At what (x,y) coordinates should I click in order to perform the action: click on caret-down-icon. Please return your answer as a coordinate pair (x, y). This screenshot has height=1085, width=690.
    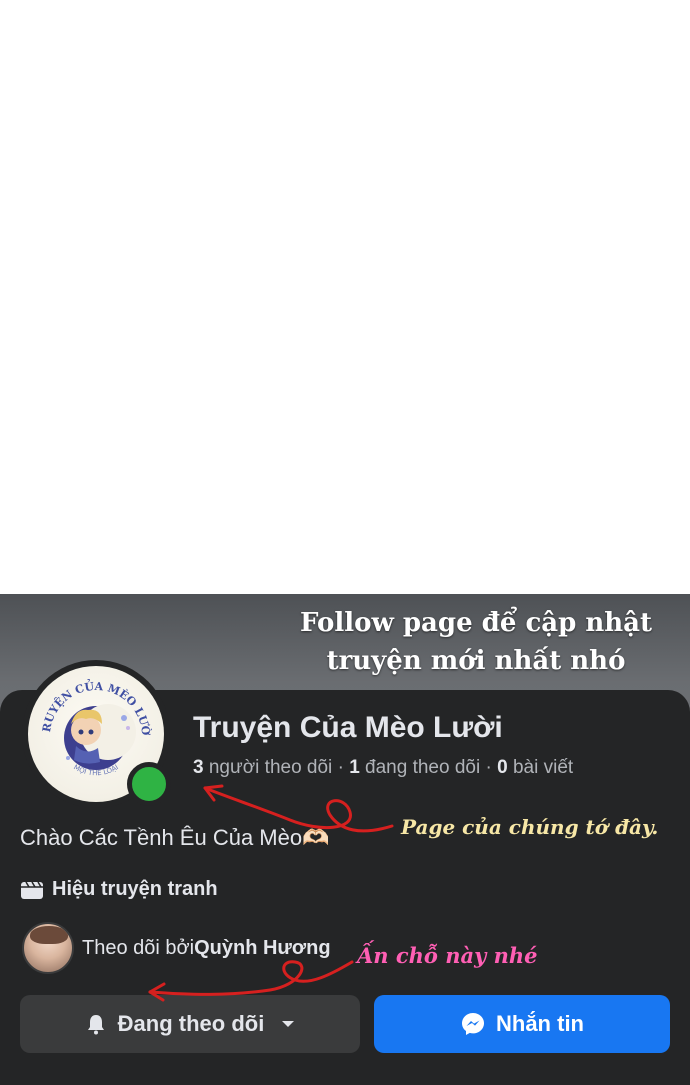
    Looking at the image, I should click on (288, 1024).